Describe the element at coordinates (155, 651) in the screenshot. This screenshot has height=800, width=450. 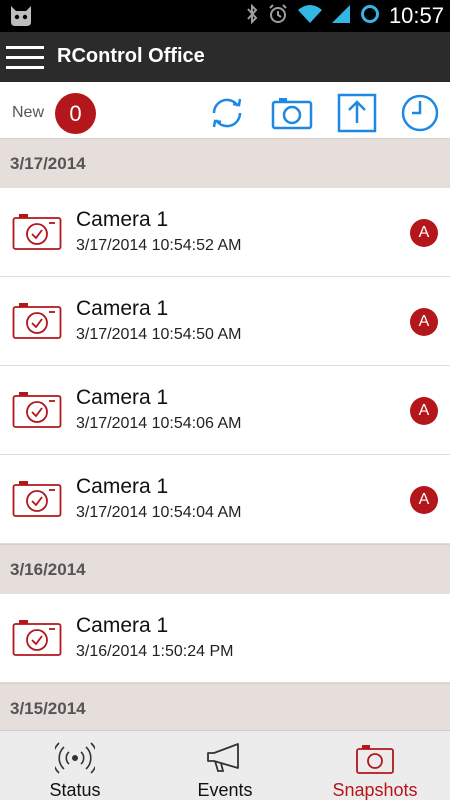
I see `item-timestamp: 3/16/2014 1:50:24 PM` at that location.